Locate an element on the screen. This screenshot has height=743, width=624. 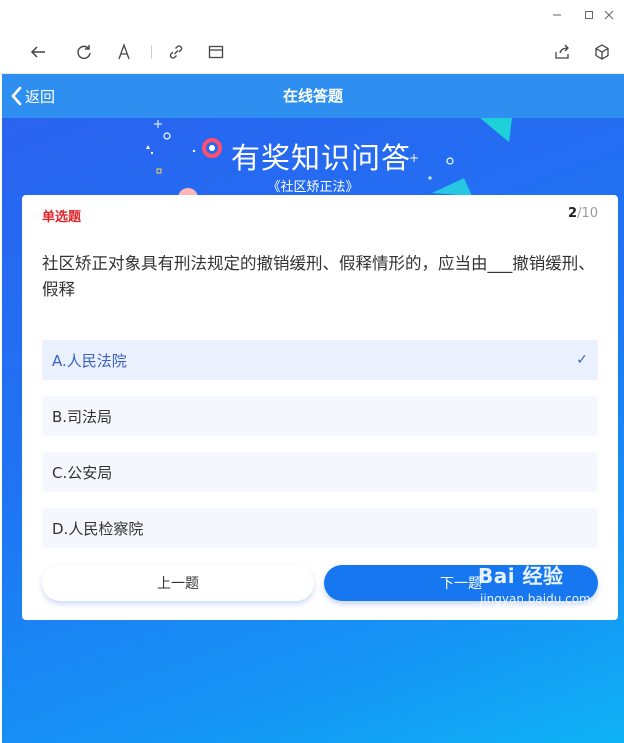
window-icon is located at coordinates (216, 52).